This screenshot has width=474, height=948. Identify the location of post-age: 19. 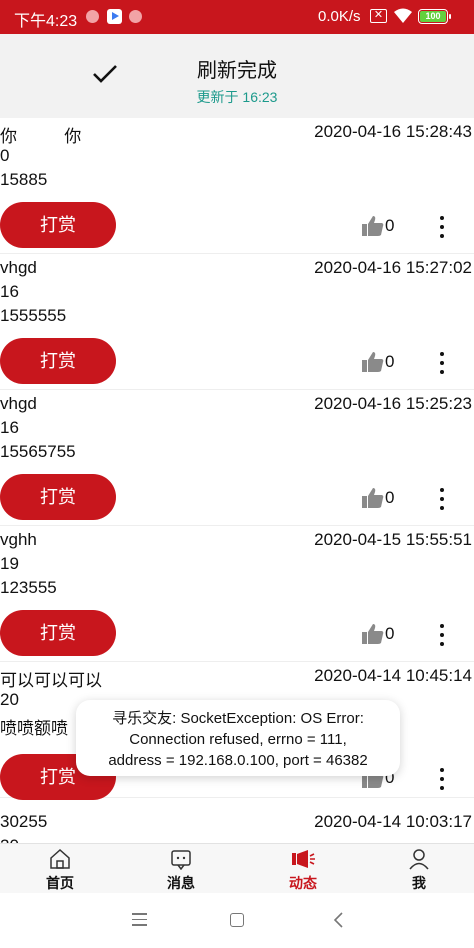
(9, 563).